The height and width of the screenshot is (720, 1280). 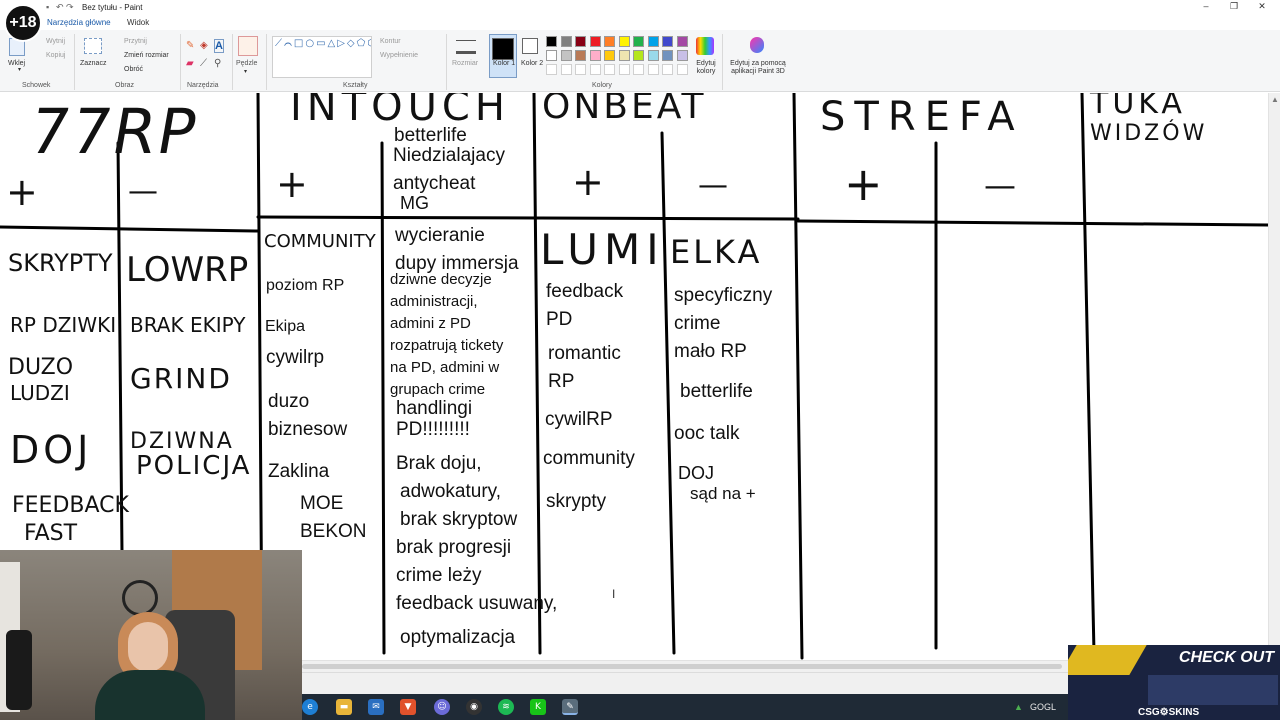 I want to click on onbeat-plus-item: RP, so click(x=561, y=381).